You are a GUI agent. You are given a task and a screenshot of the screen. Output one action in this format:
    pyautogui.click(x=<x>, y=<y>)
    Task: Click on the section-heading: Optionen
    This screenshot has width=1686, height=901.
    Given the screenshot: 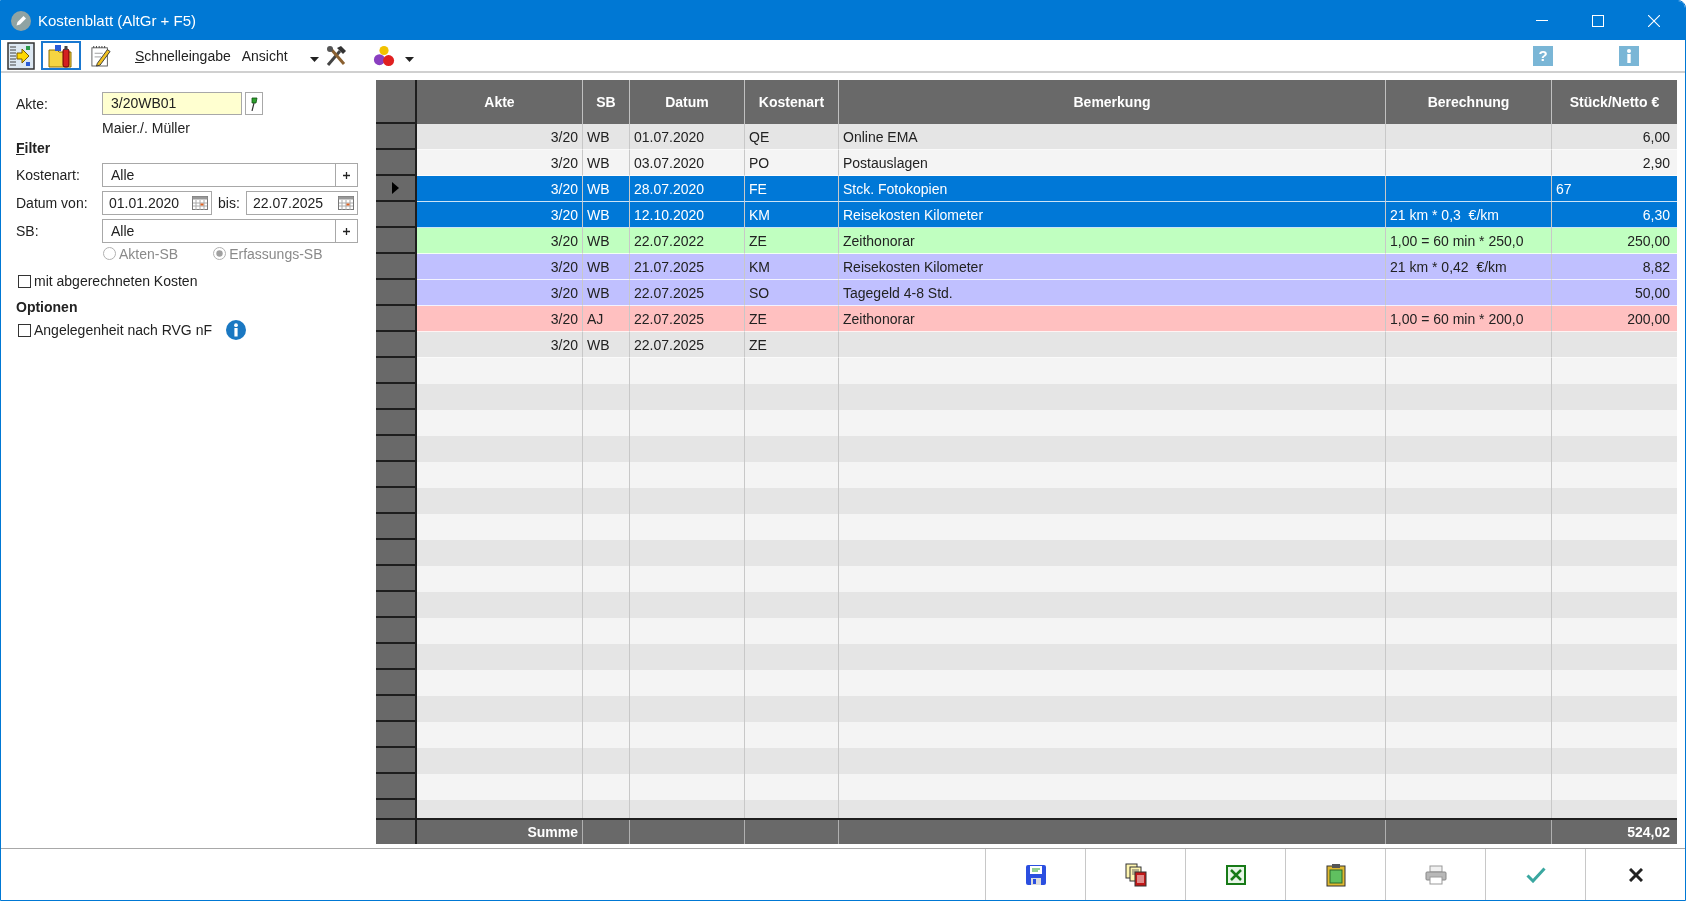 What is the action you would take?
    pyautogui.click(x=47, y=307)
    